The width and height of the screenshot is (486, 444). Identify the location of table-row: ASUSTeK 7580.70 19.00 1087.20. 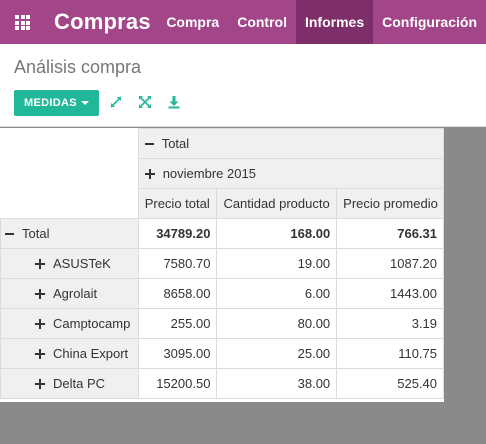
(222, 263).